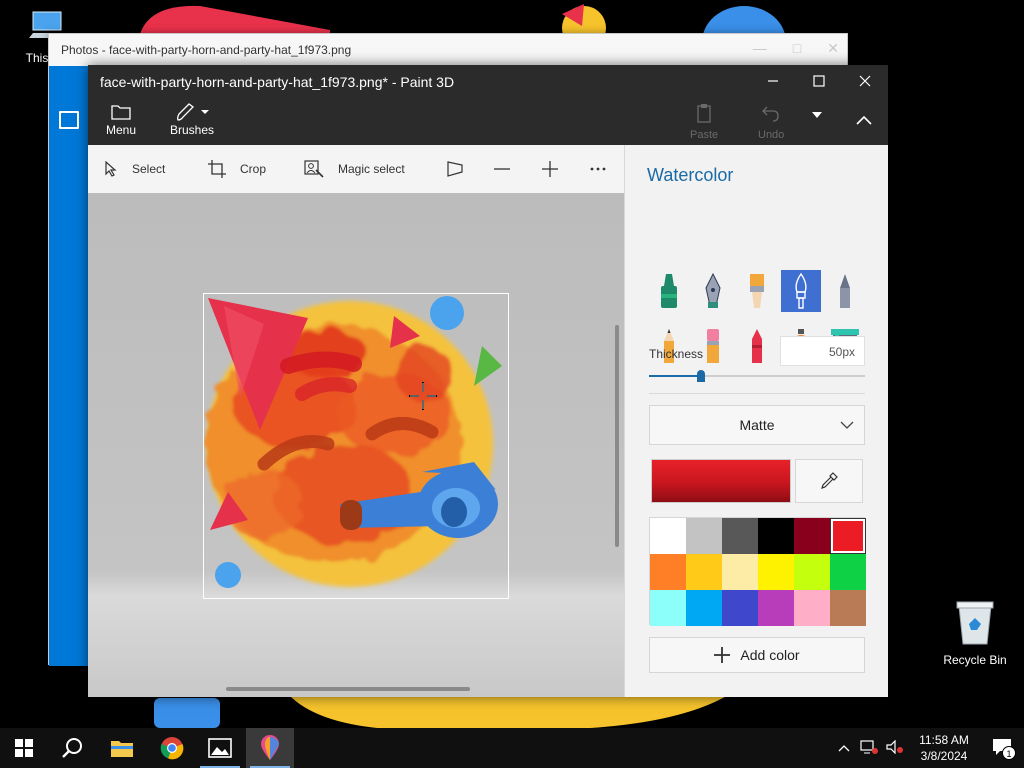 The width and height of the screenshot is (1024, 768). Describe the element at coordinates (760, 48) in the screenshot. I see `photos-minimize-icon: —` at that location.